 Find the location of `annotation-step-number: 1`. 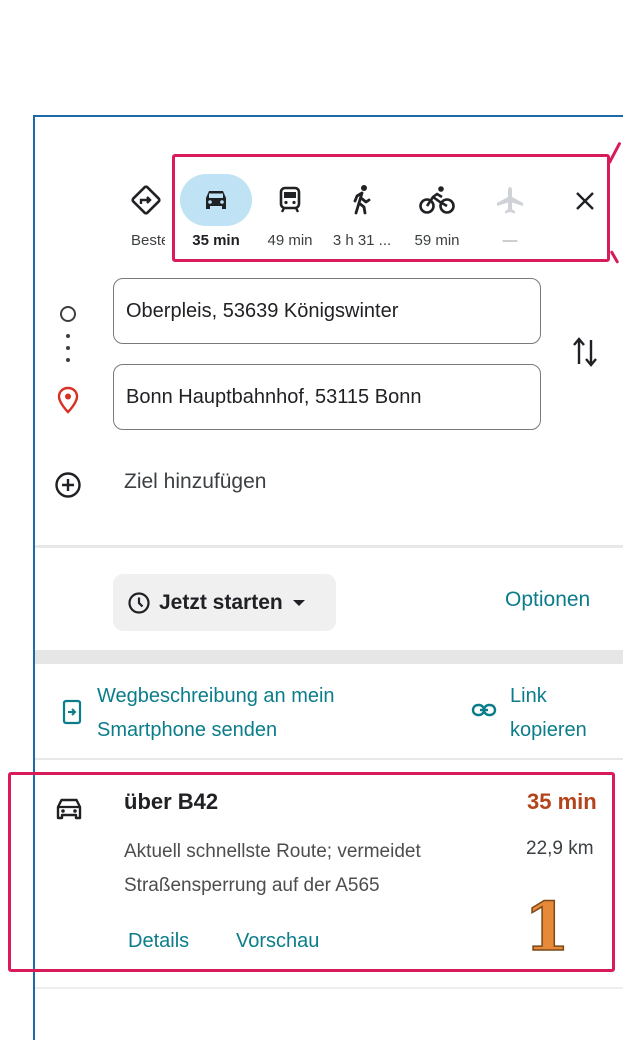

annotation-step-number: 1 is located at coordinates (546, 927).